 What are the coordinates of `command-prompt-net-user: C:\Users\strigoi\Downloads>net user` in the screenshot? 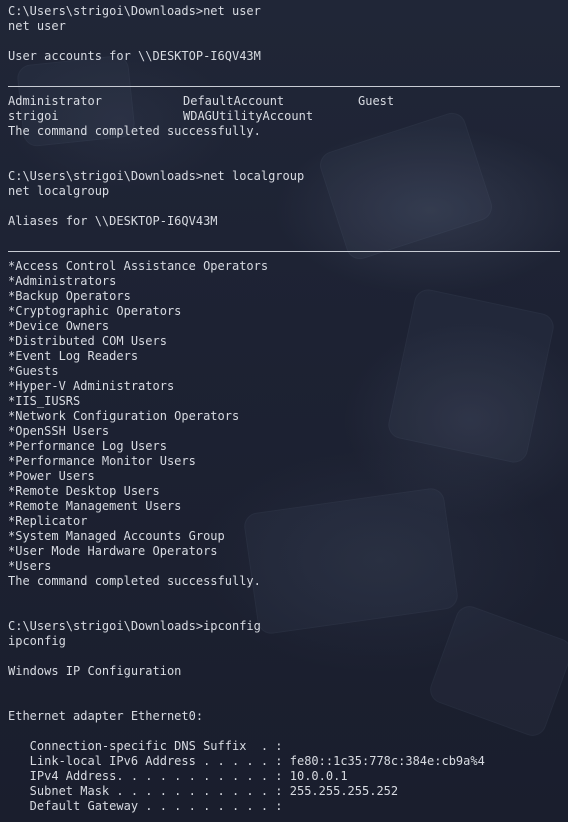 It's located at (134, 11).